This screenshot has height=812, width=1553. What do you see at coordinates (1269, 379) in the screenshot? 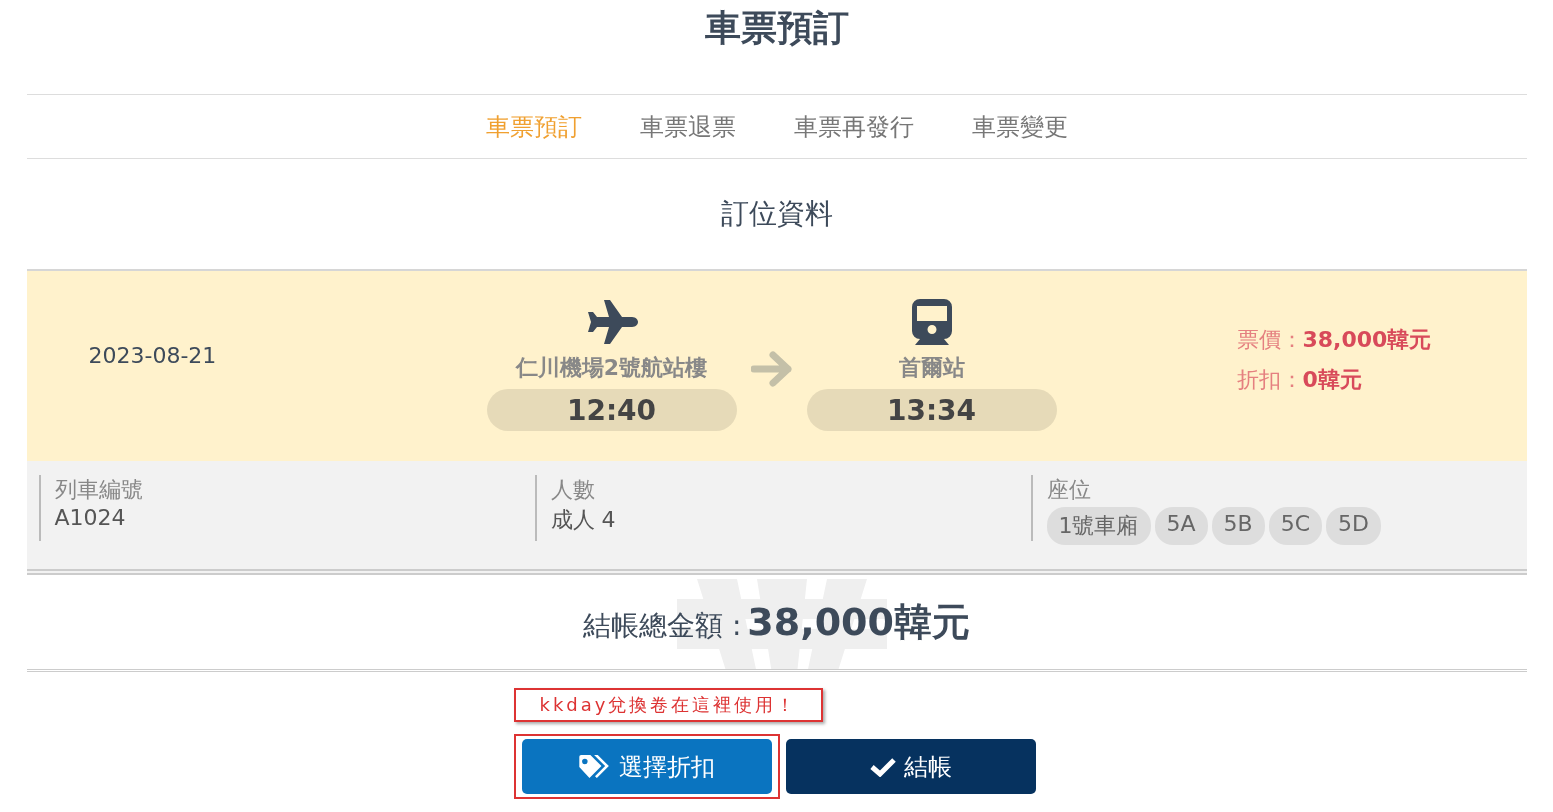
I see `price-label: 折扣：` at bounding box center [1269, 379].